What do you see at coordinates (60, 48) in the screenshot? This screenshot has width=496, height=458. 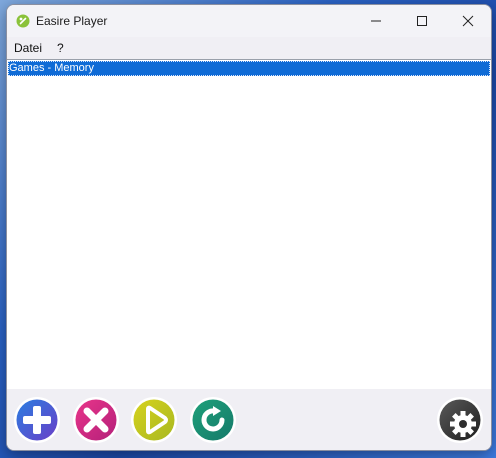 I see `menu-help: ?` at bounding box center [60, 48].